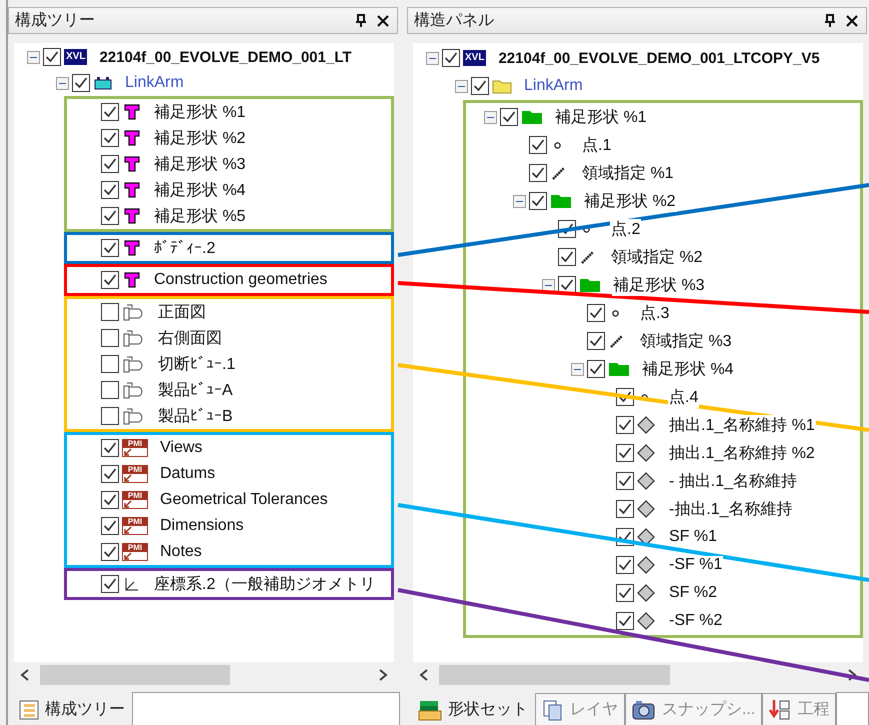  What do you see at coordinates (742, 453) in the screenshot?
I see `tree-item: 抽出.1_名称維持 %2` at bounding box center [742, 453].